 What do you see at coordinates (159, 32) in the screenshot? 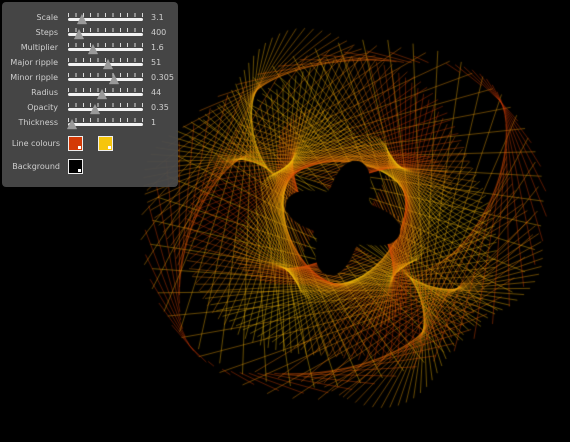
I see `slider-value: 400` at bounding box center [159, 32].